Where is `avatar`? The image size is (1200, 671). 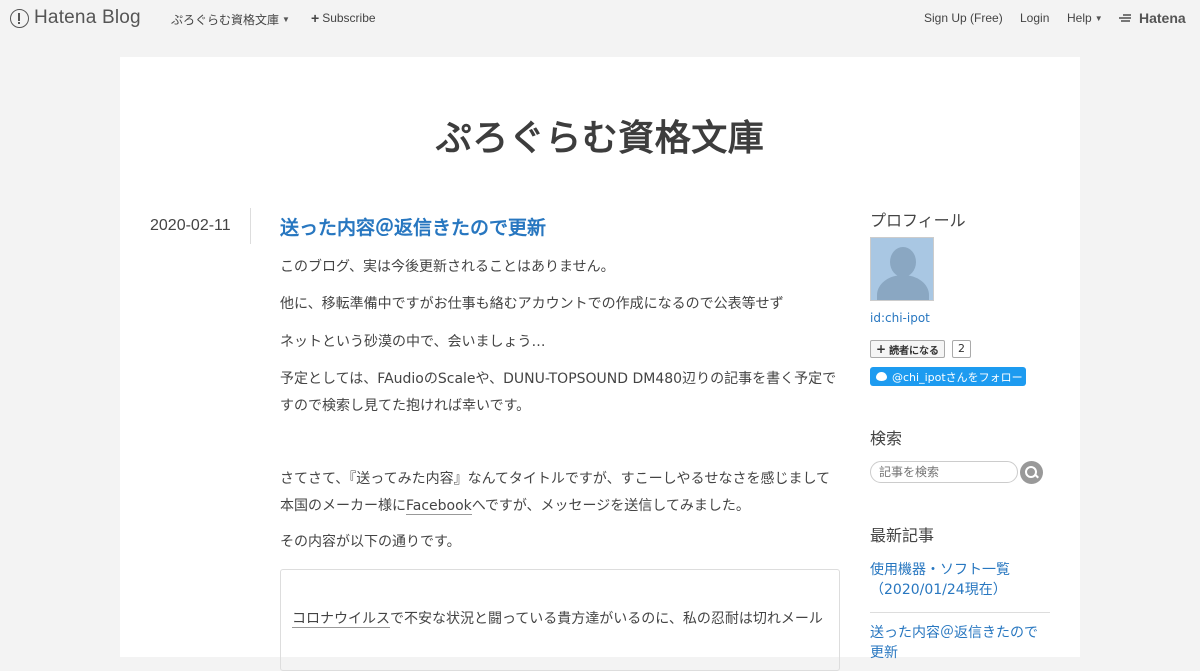
avatar is located at coordinates (902, 269).